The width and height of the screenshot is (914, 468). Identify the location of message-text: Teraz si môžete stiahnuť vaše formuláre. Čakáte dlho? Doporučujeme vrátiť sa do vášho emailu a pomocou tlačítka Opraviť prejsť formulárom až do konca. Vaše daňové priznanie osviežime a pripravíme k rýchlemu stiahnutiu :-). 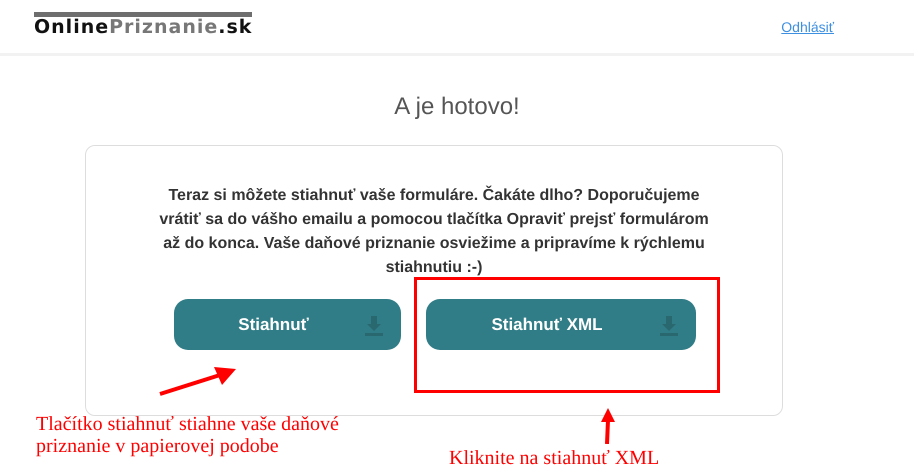
(434, 231).